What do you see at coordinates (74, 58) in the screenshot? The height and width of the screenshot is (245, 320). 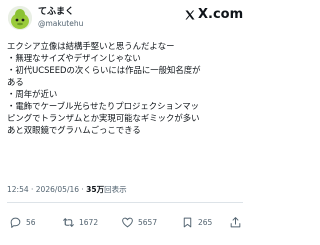 I see `post-line: ・無理なサイズやデザインじゃない` at bounding box center [74, 58].